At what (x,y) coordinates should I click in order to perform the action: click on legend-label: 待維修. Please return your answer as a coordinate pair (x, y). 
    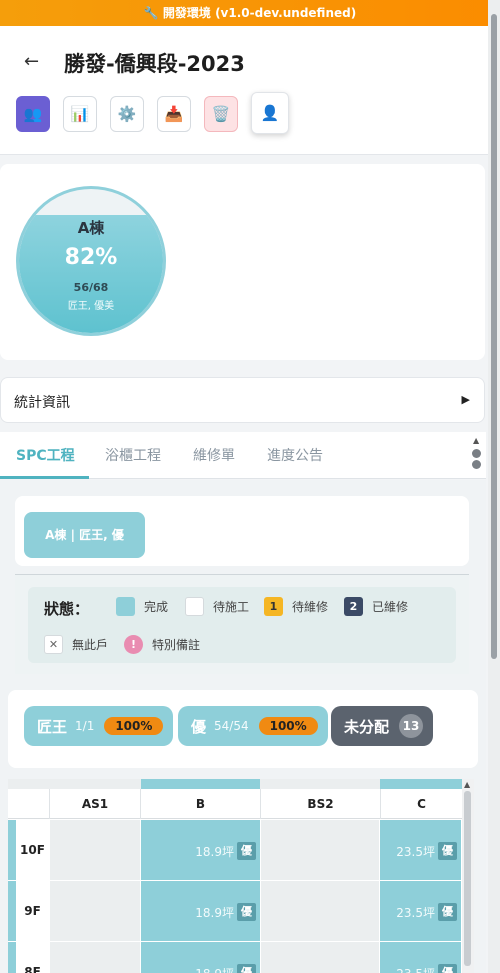
    Looking at the image, I should click on (310, 607).